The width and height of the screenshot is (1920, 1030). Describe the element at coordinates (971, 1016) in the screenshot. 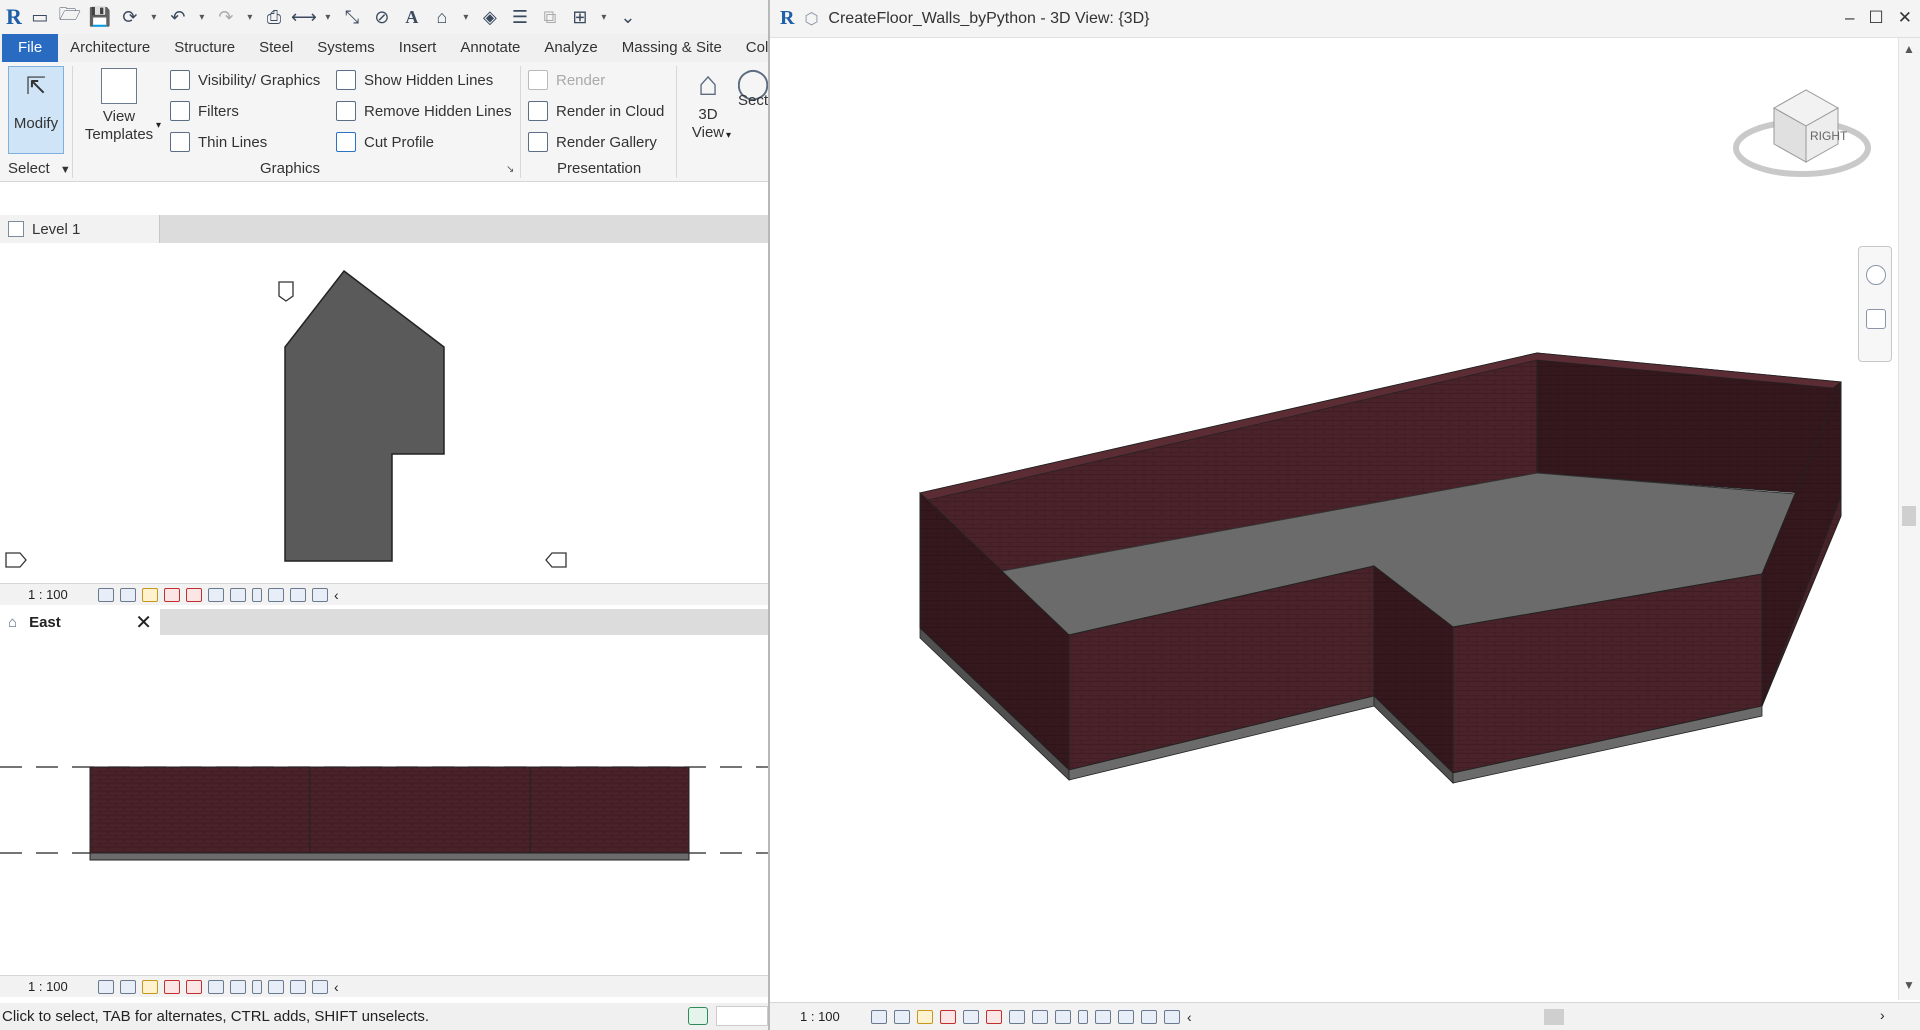

I see `render-dialog-icon` at that location.